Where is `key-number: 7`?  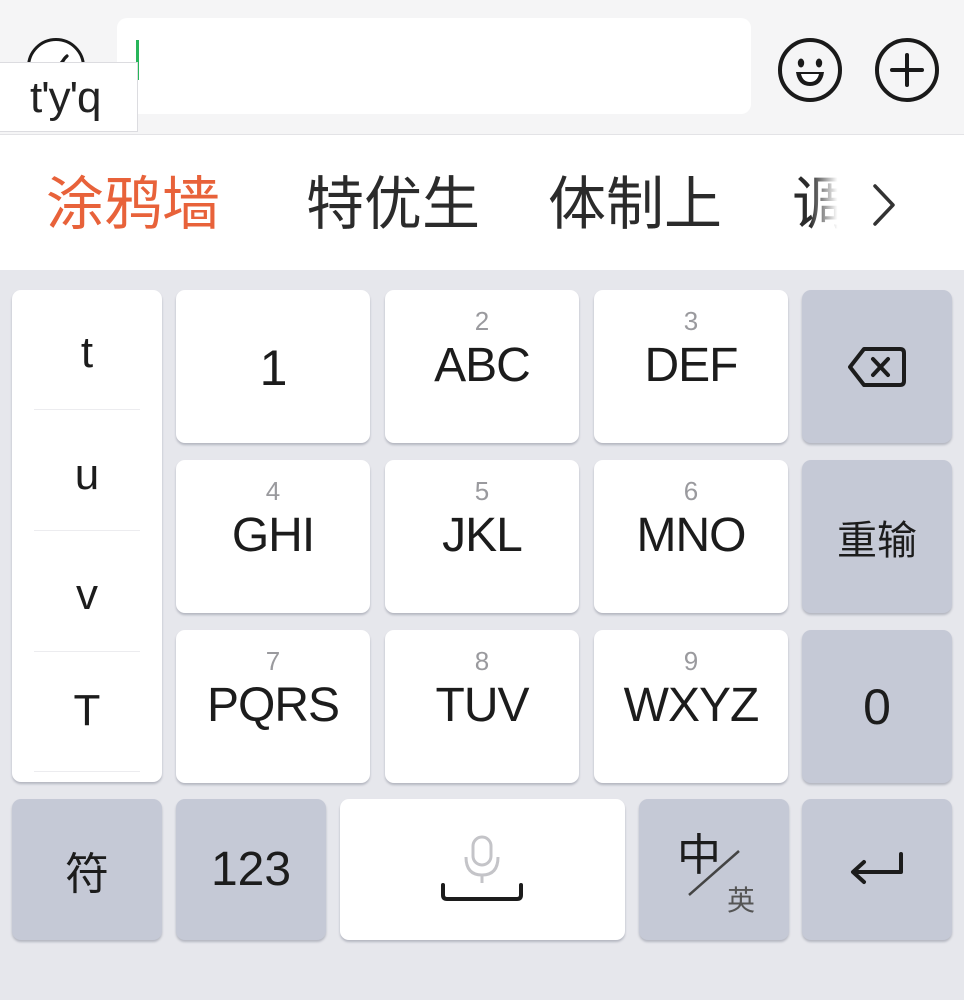 key-number: 7 is located at coordinates (273, 661).